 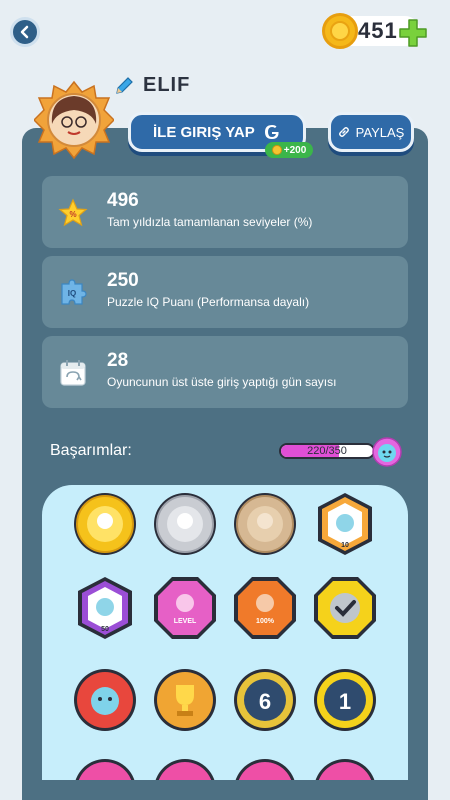 I want to click on player-name: ELIF, so click(x=167, y=85).